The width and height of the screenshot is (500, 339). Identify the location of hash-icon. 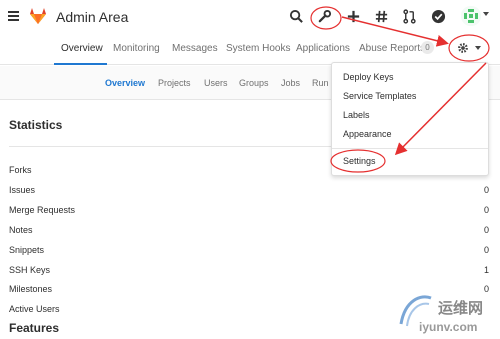
(381, 16).